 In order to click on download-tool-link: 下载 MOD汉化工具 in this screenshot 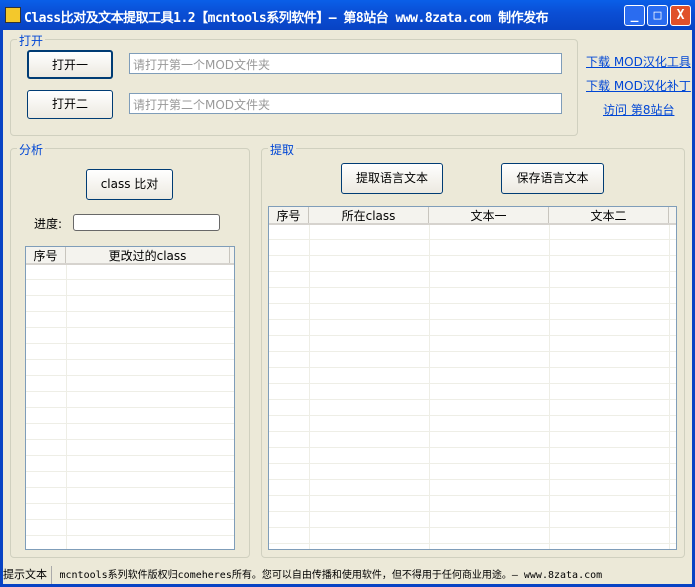, I will do `click(638, 61)`.